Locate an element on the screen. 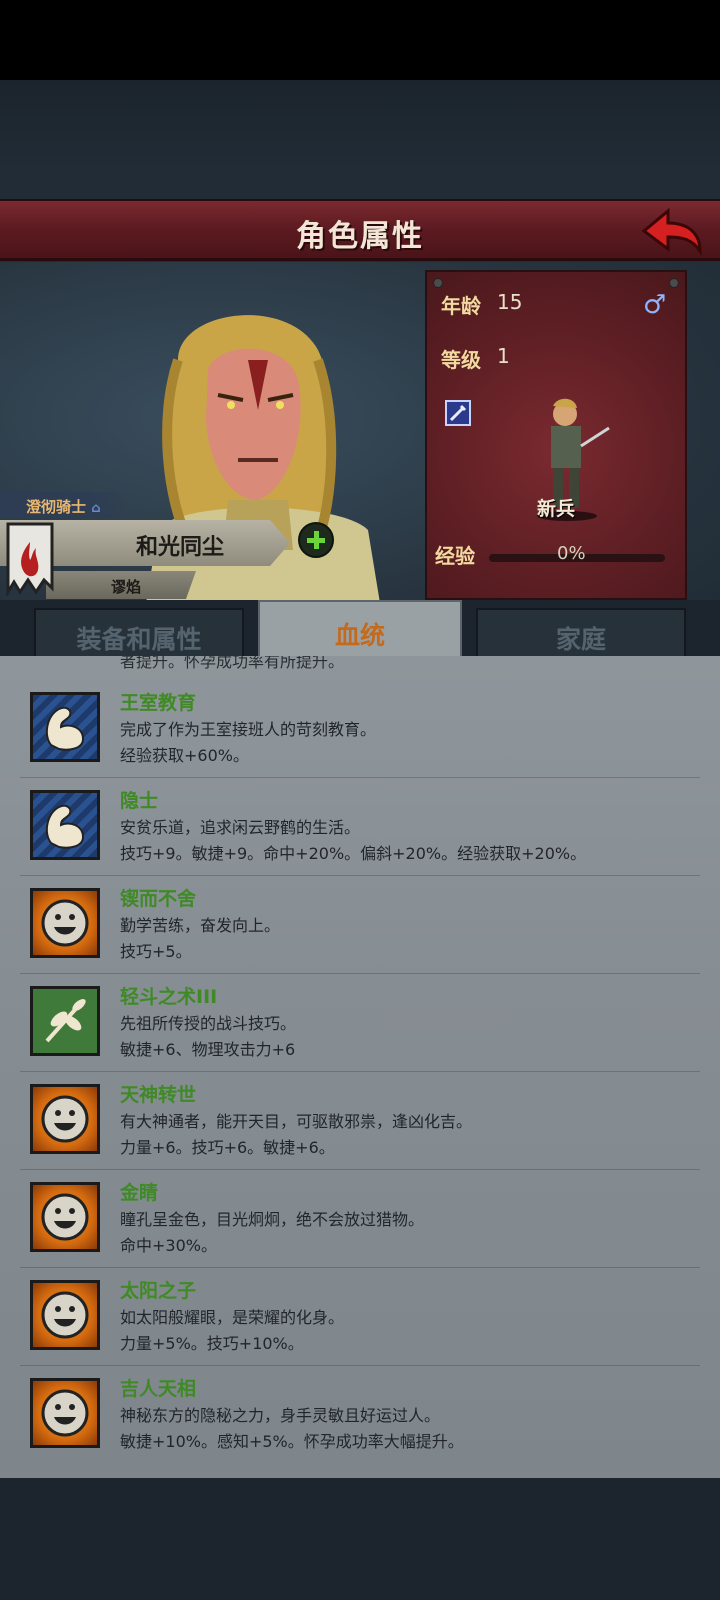 This screenshot has width=720, height=1600. tab-bloodline: 血统 is located at coordinates (360, 629).